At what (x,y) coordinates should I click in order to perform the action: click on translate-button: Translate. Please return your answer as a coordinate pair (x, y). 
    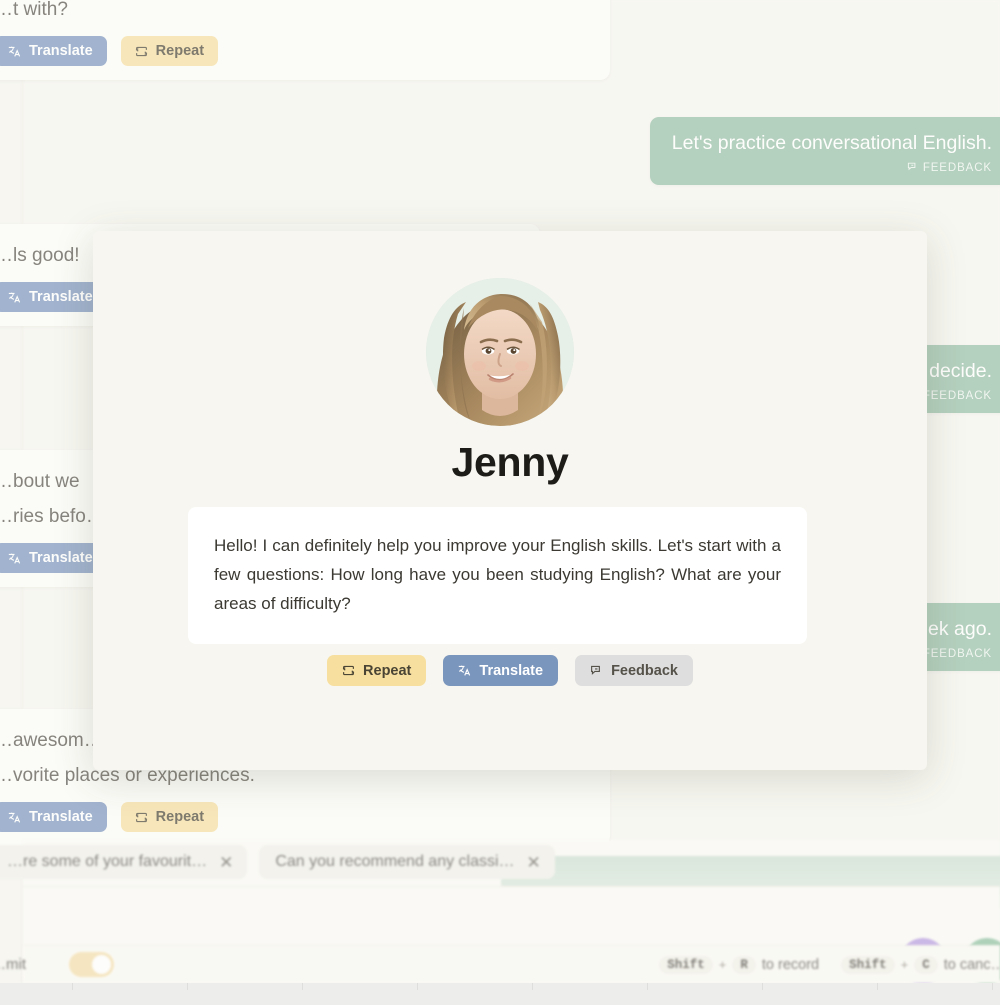
    Looking at the image, I should click on (501, 670).